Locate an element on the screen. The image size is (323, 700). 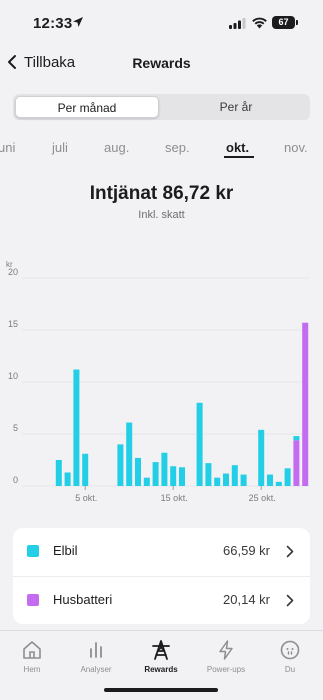
category-value: 20,14 kr is located at coordinates (246, 599).